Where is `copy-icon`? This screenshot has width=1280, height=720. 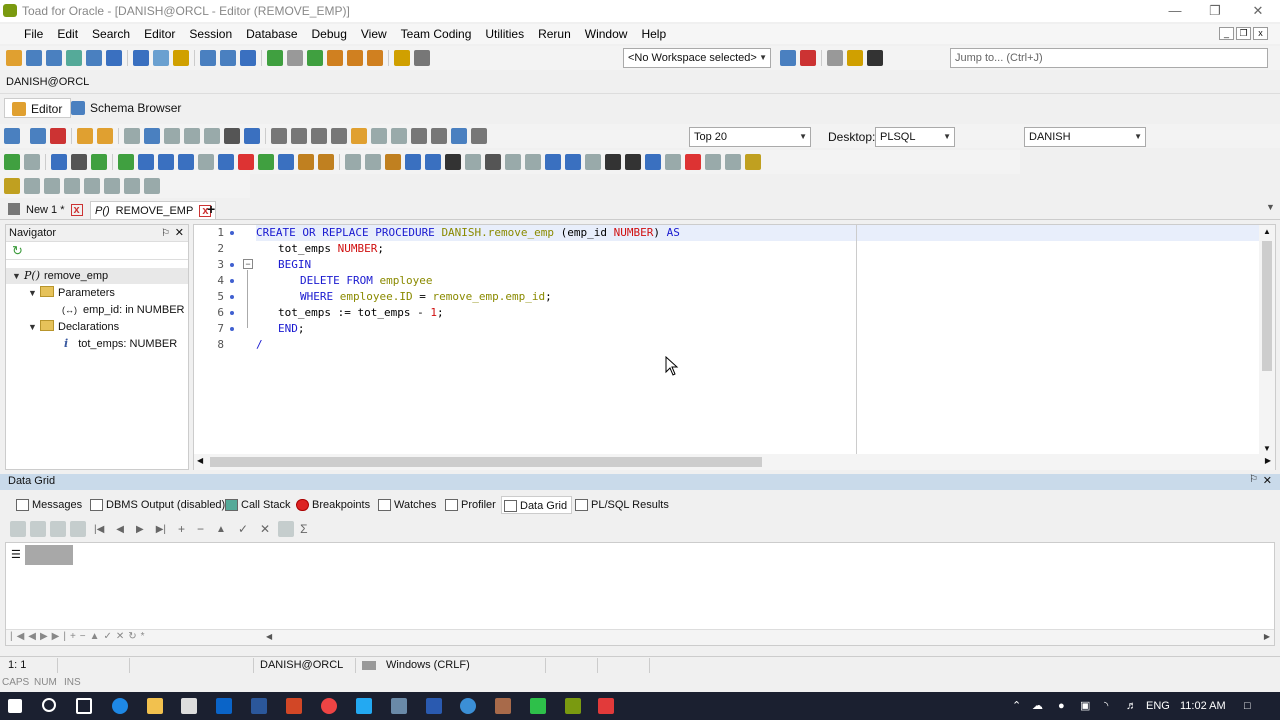 copy-icon is located at coordinates (212, 136).